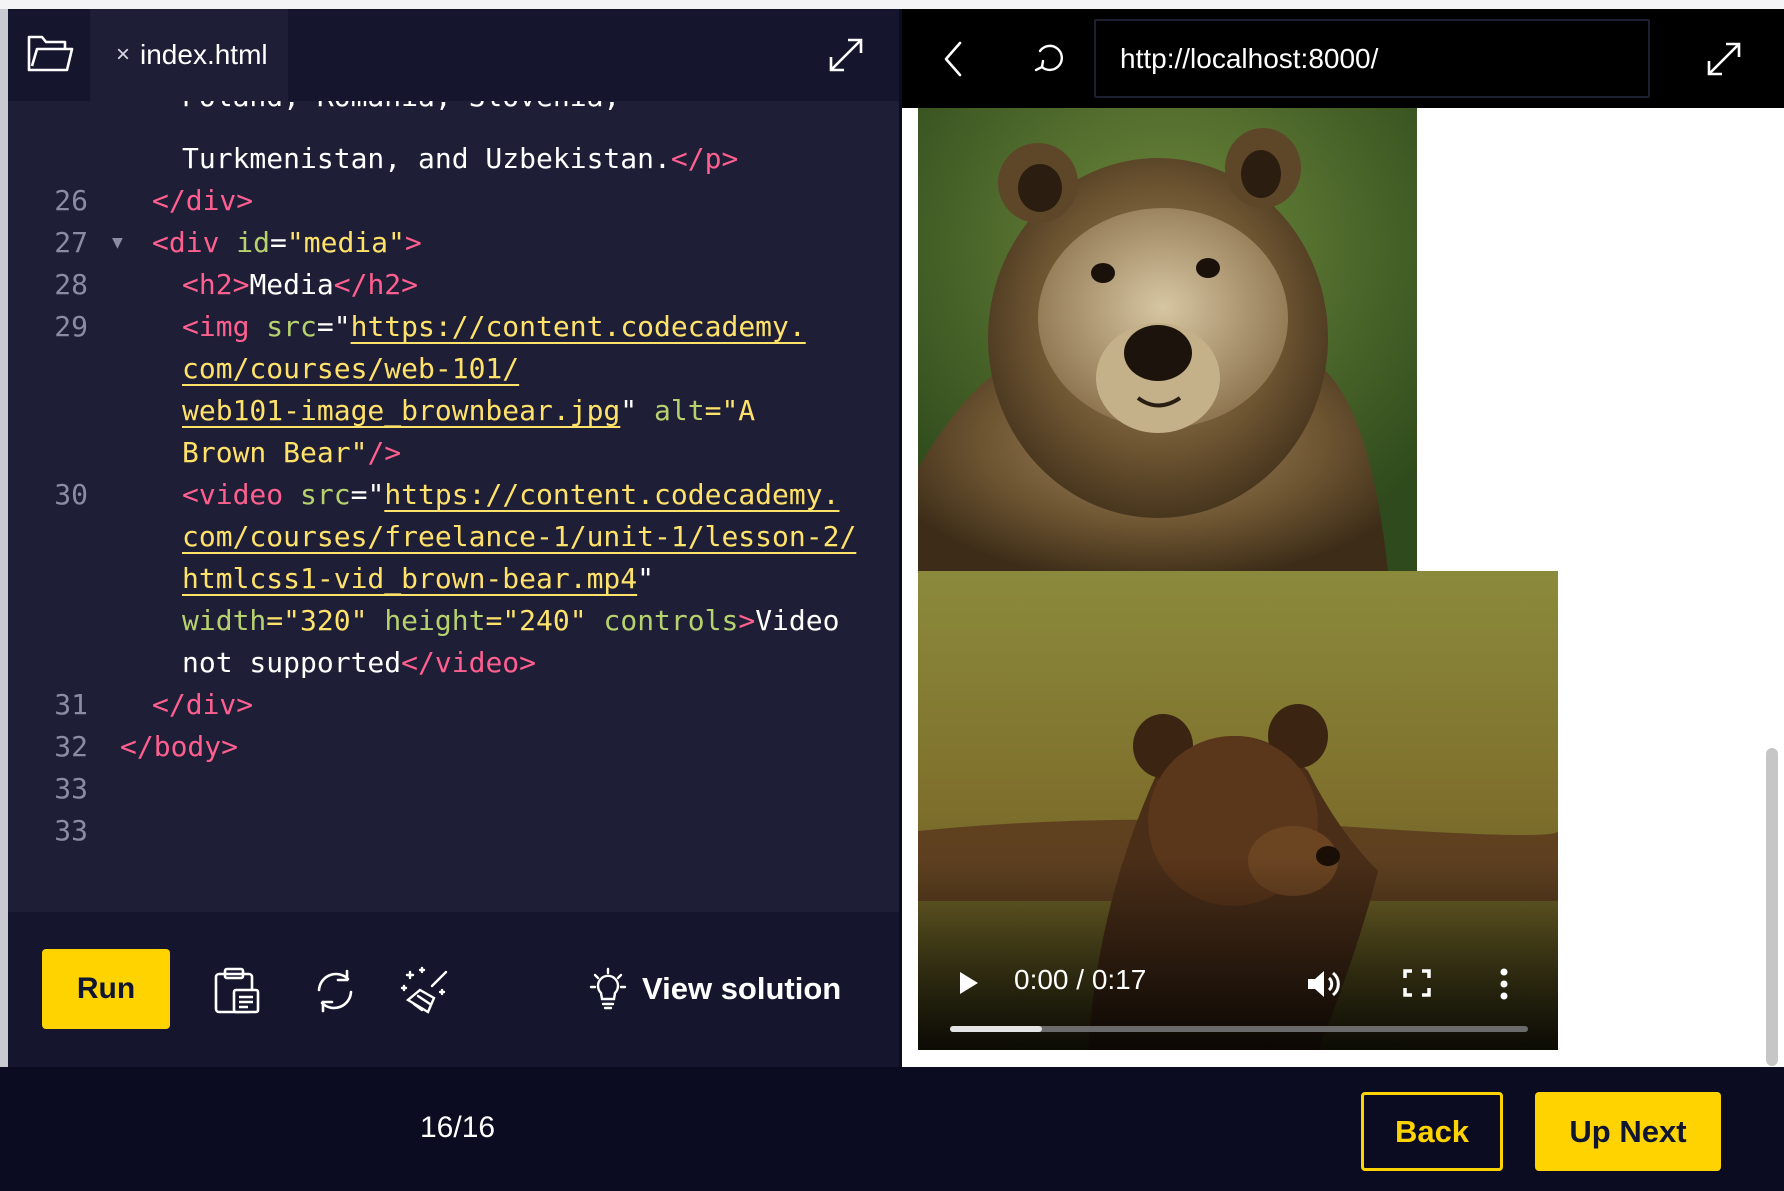  I want to click on video-progress-track, so click(1239, 1029).